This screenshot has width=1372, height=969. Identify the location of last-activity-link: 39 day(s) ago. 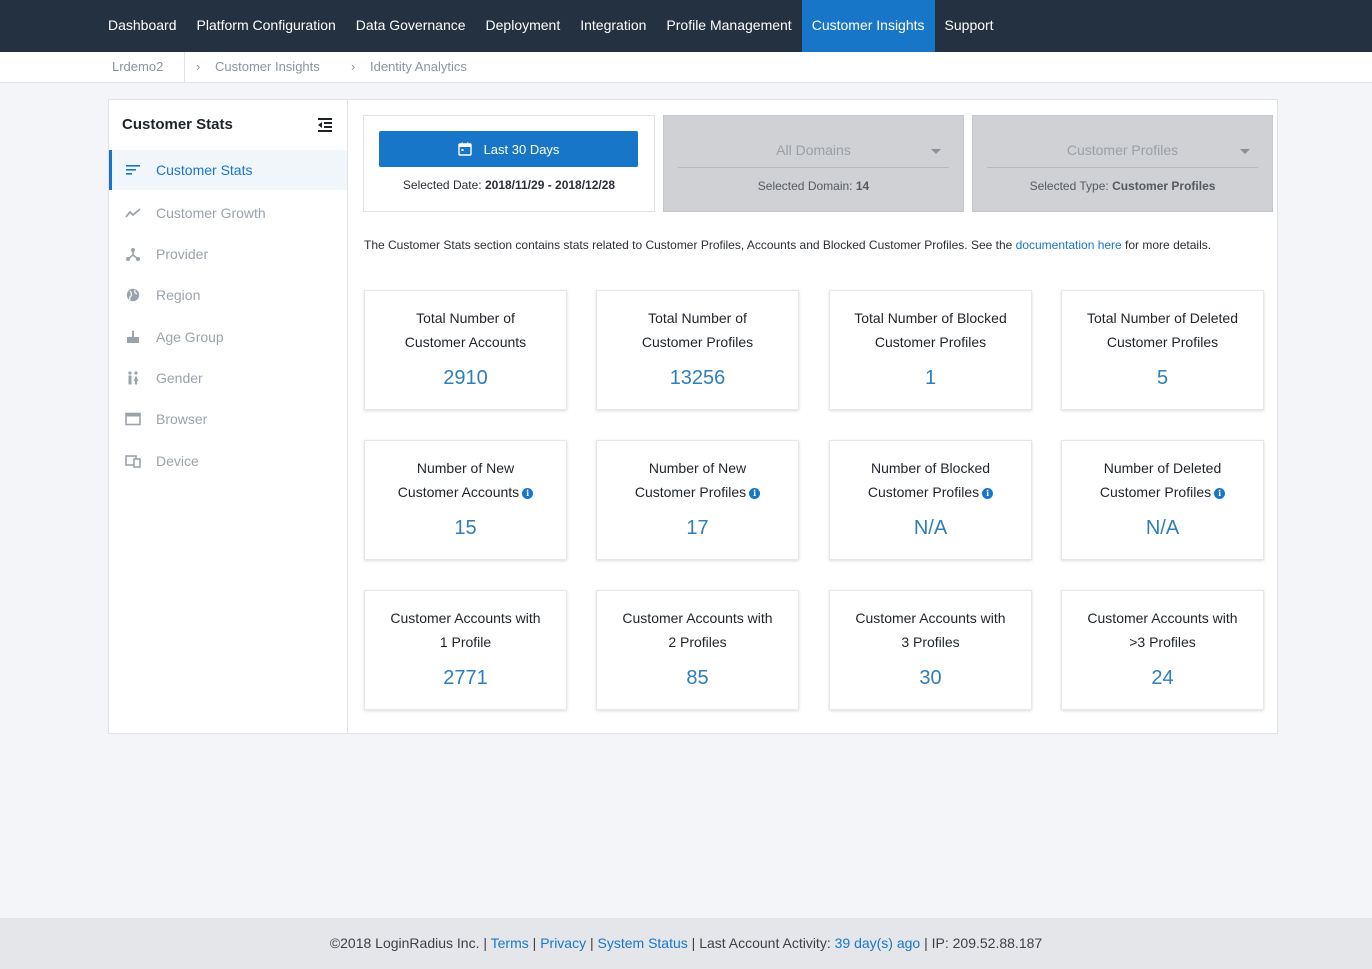
(878, 943).